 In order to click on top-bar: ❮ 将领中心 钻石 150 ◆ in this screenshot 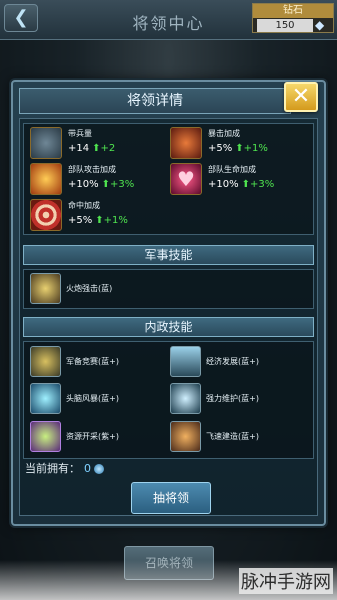, I will do `click(168, 20)`.